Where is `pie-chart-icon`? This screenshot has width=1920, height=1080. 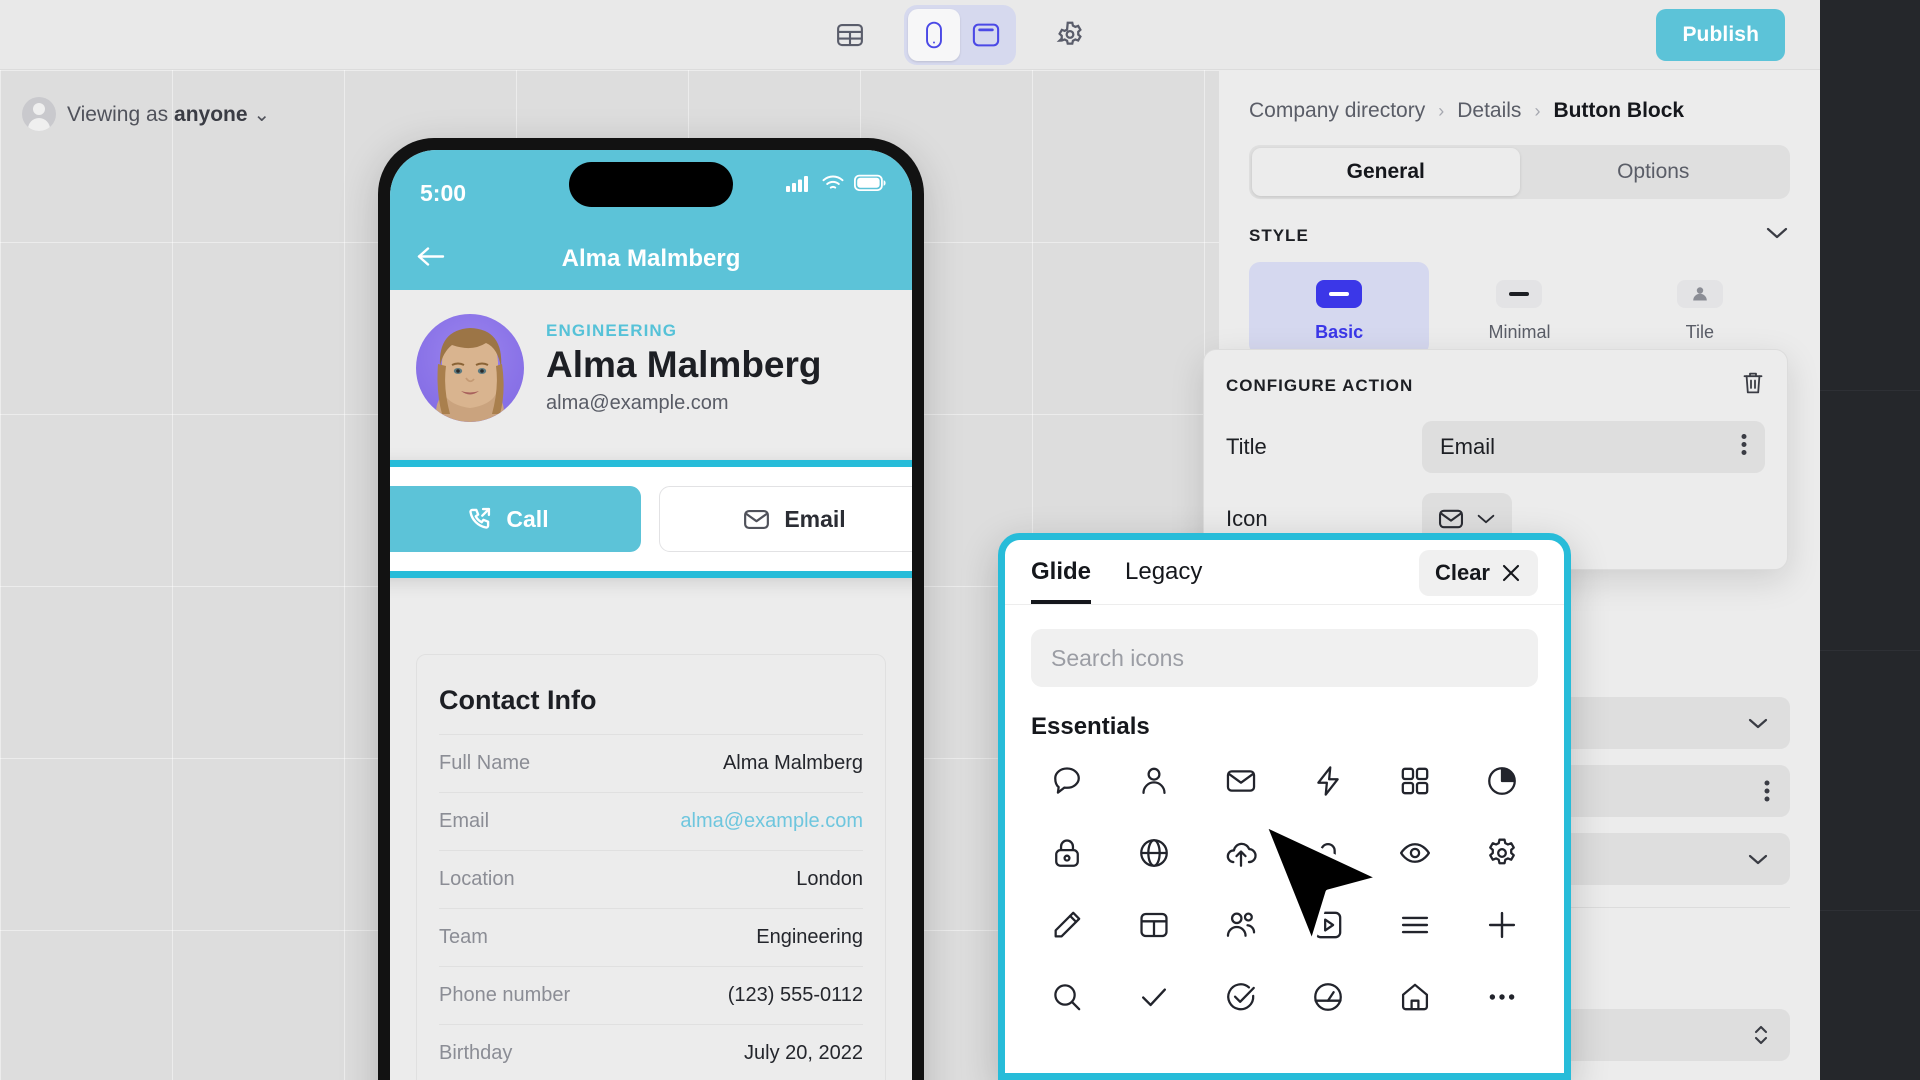 pie-chart-icon is located at coordinates (1502, 781).